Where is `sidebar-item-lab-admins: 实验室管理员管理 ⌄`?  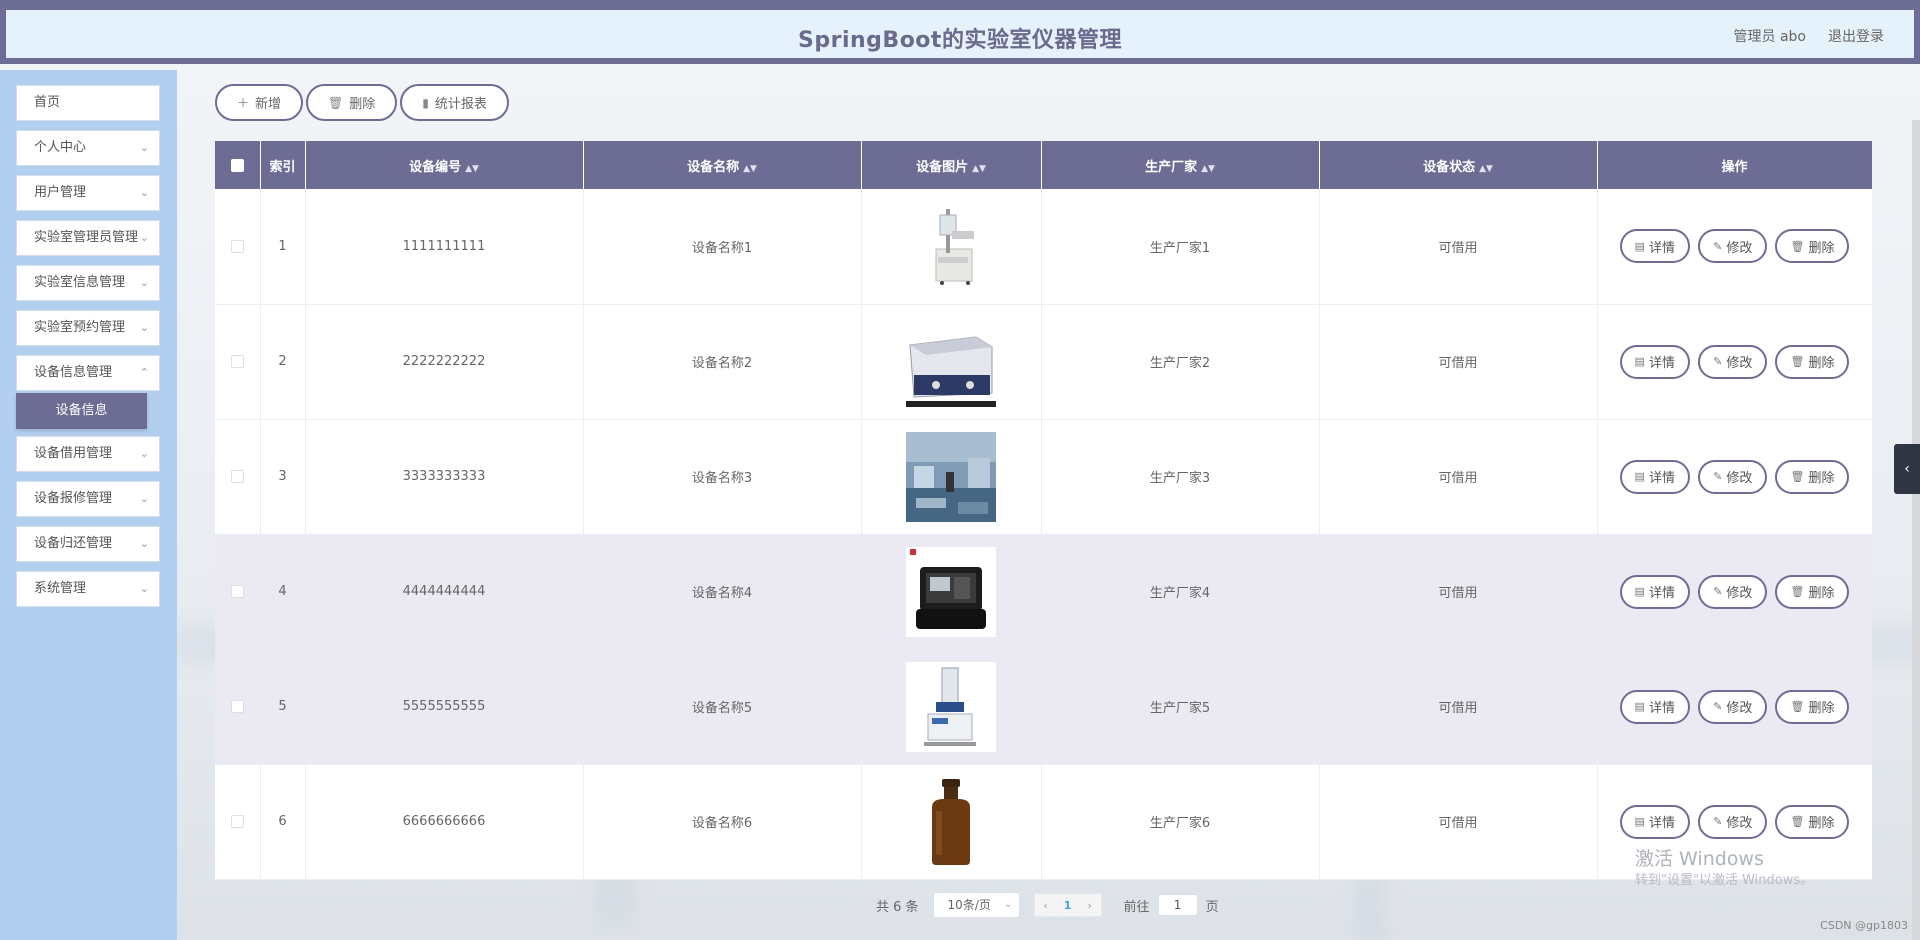 sidebar-item-lab-admins: 实验室管理员管理 ⌄ is located at coordinates (88, 238).